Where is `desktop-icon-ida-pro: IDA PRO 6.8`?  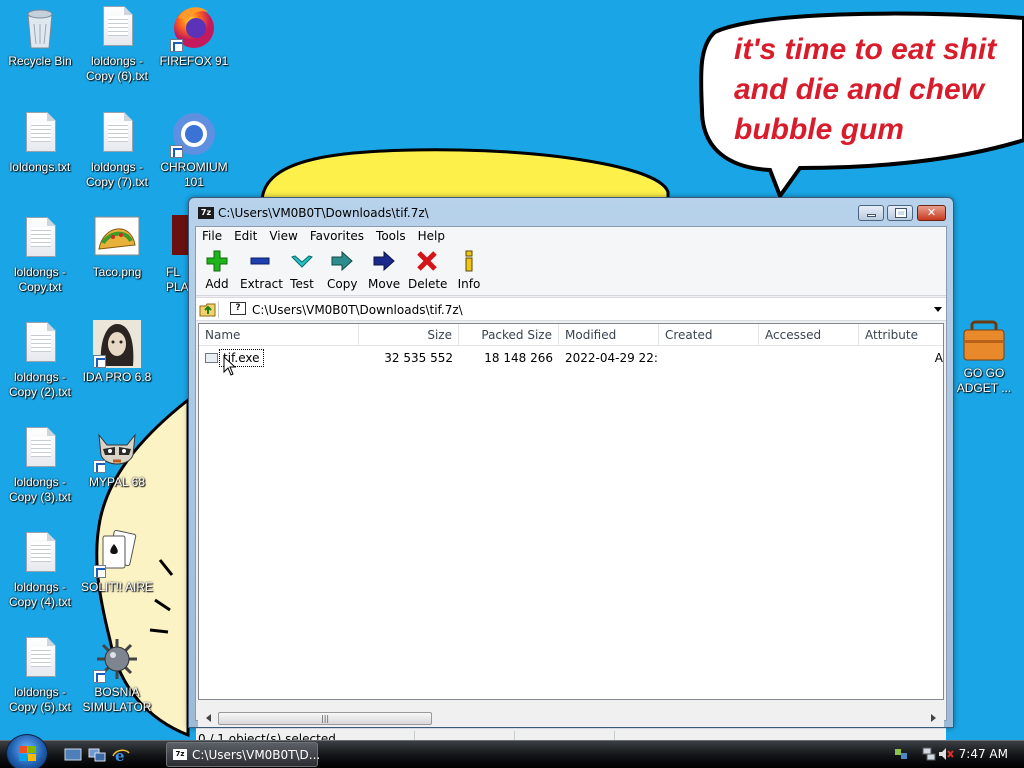
desktop-icon-ida-pro: IDA PRO 6.8 is located at coordinates (117, 352).